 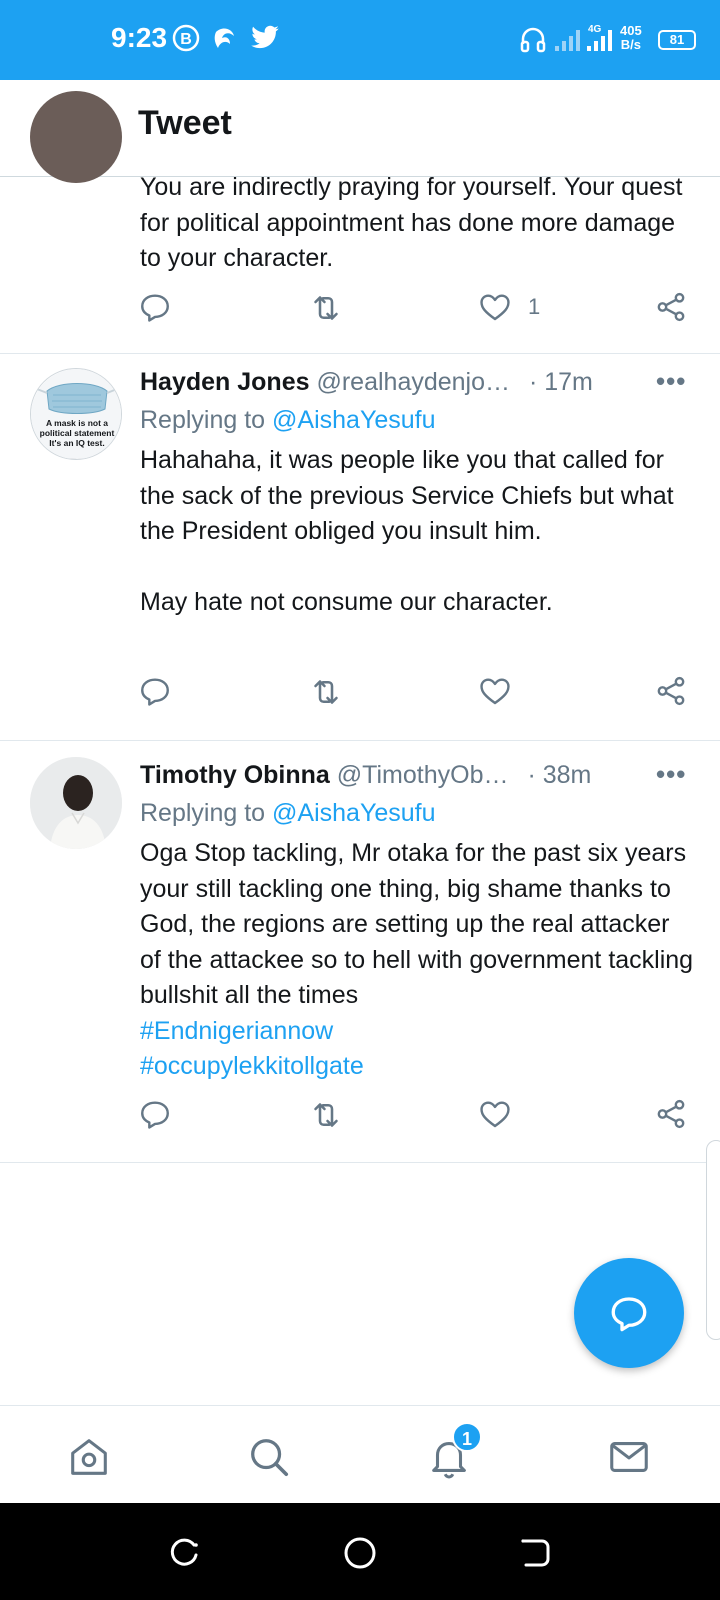 I want to click on battery-indicator: 81, so click(x=677, y=40).